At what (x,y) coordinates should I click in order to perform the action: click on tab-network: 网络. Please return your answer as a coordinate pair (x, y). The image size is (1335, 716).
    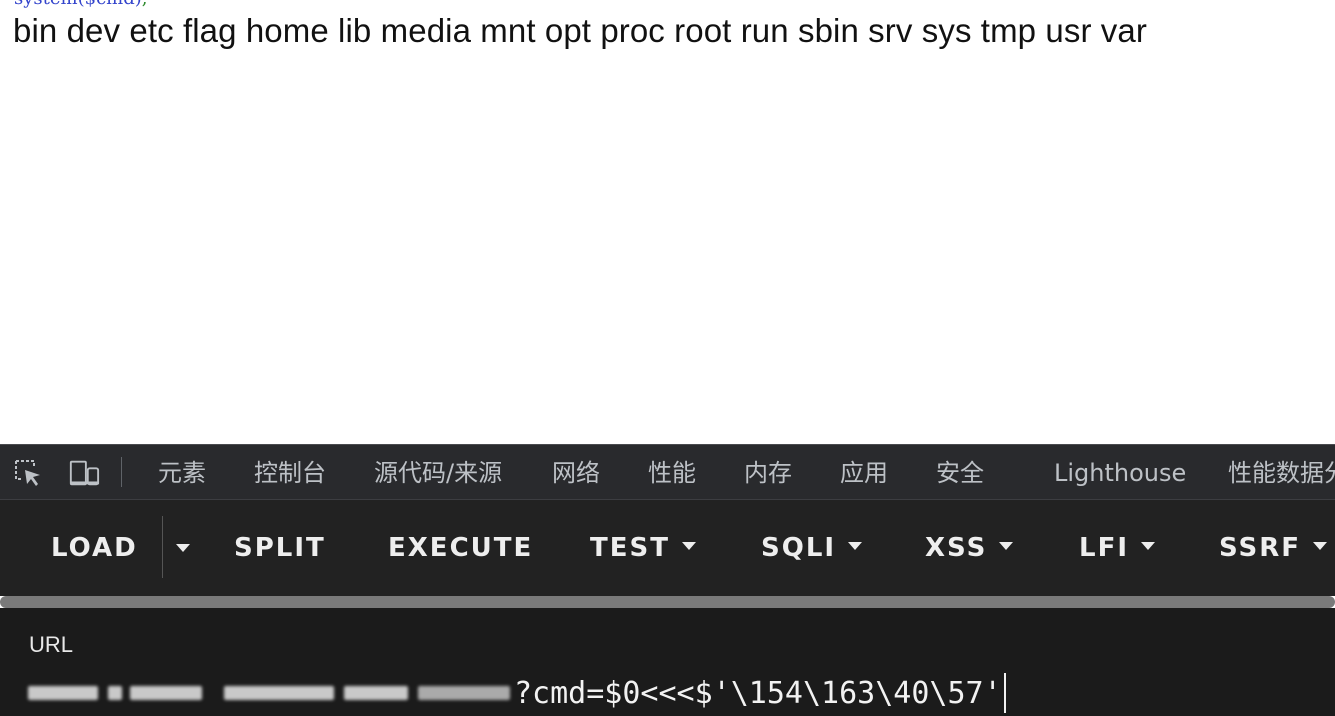
    Looking at the image, I should click on (576, 473).